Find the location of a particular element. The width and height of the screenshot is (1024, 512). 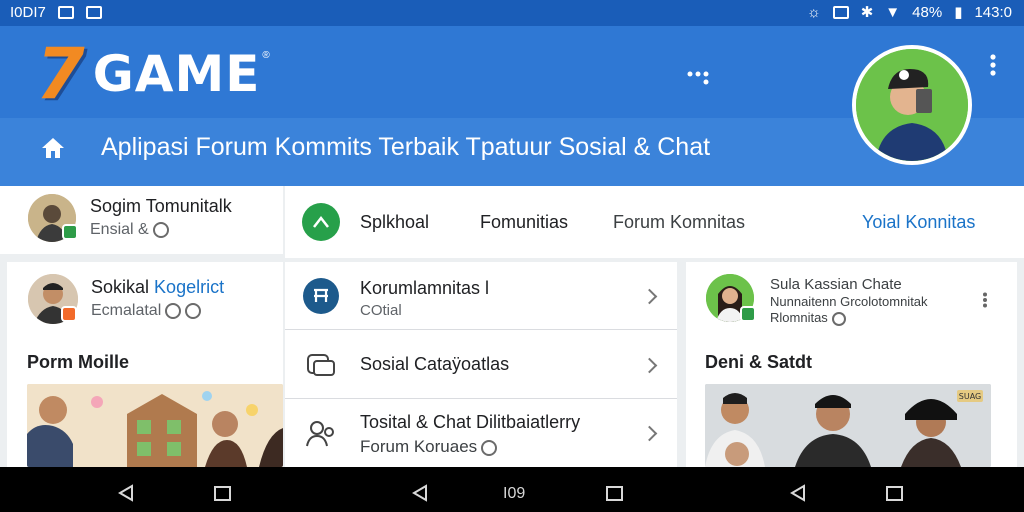

status-badge is located at coordinates (69, 314).